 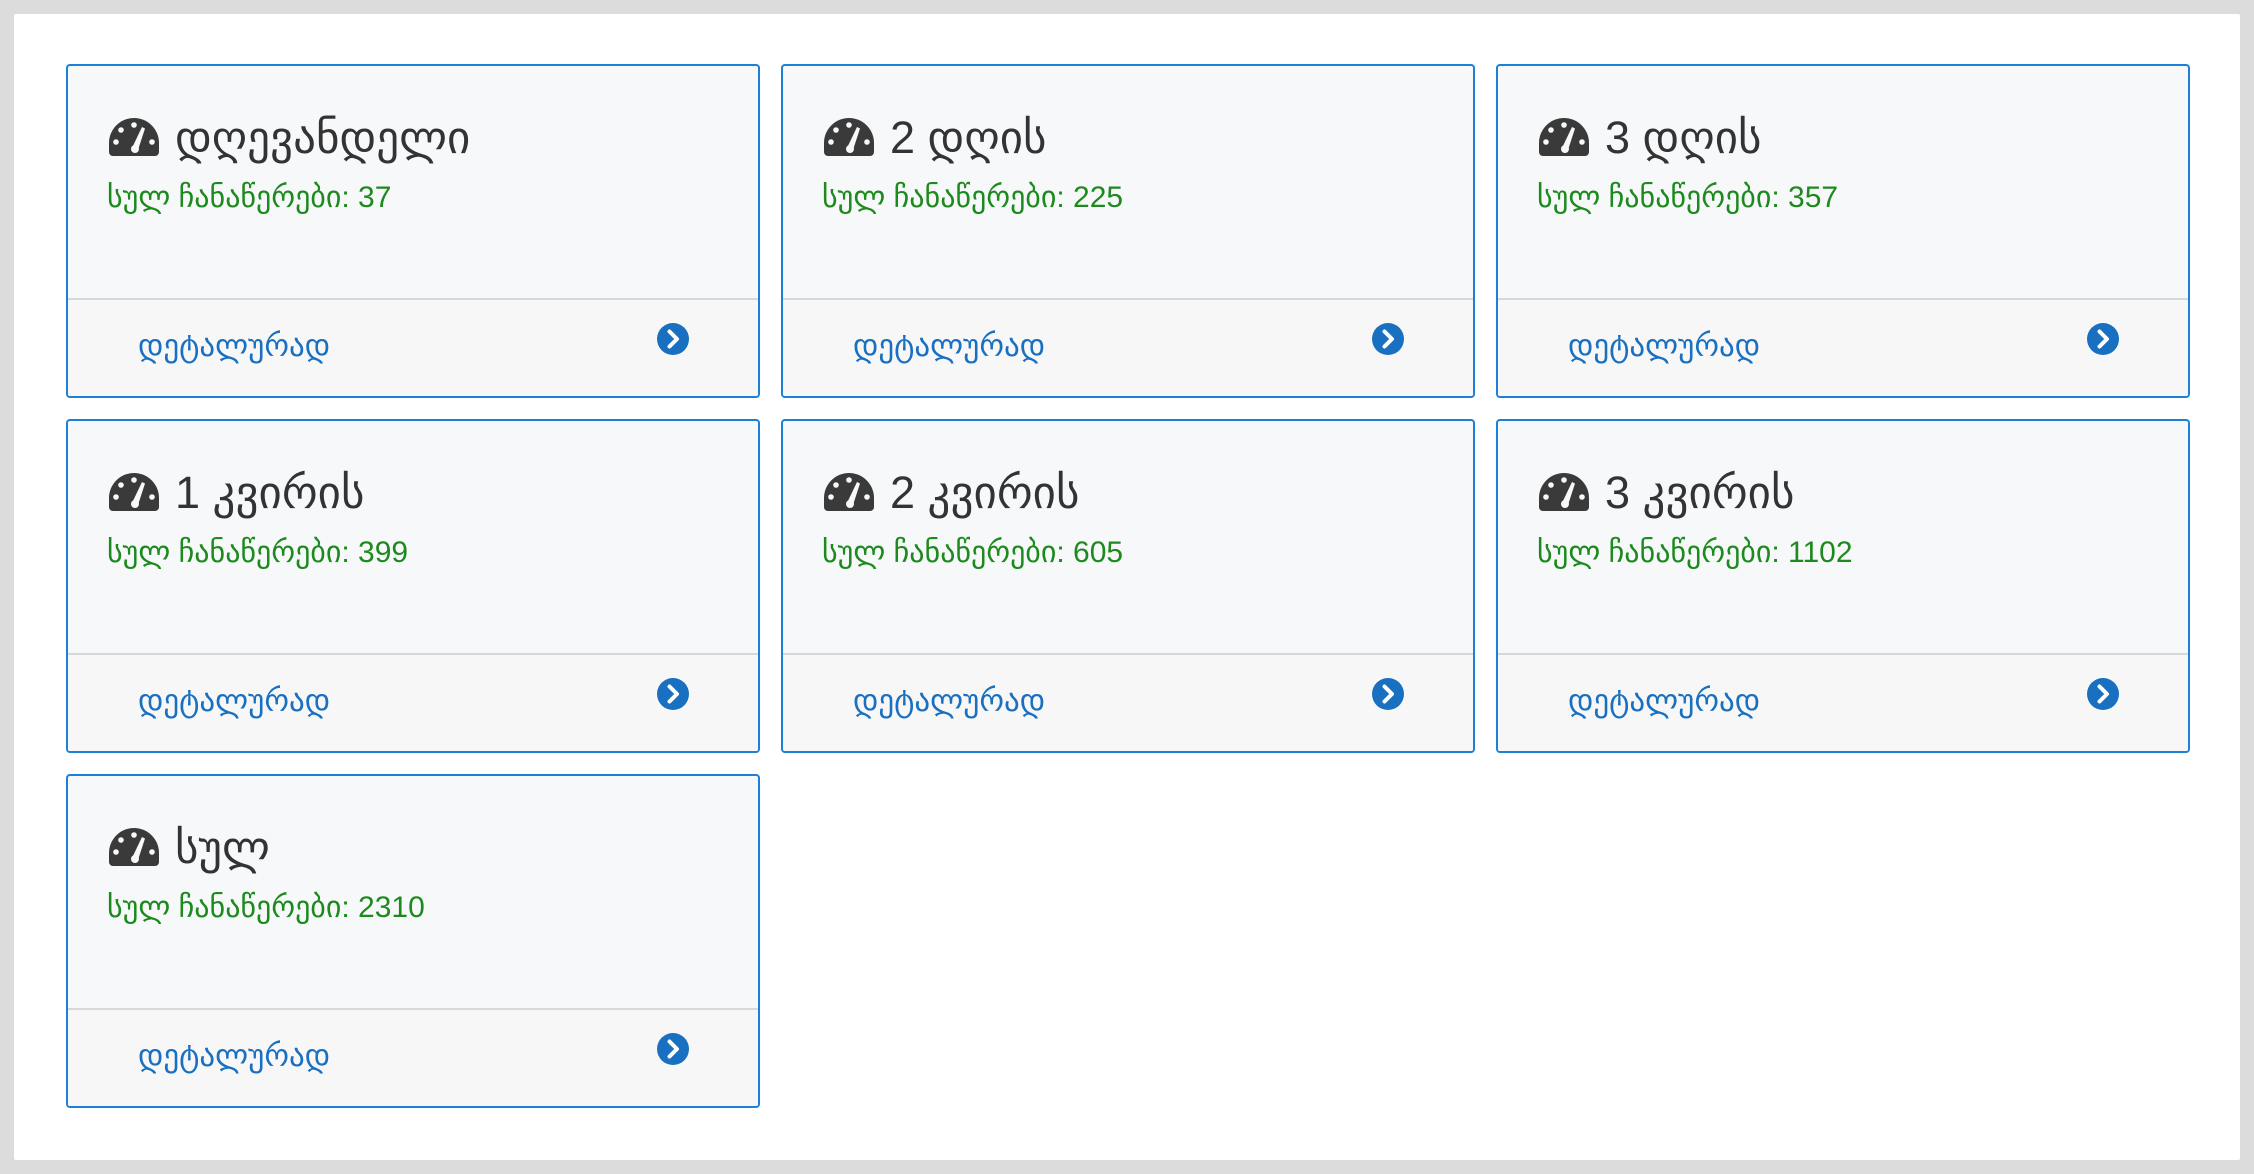 What do you see at coordinates (432, 847) in the screenshot?
I see `card-title: სულ` at bounding box center [432, 847].